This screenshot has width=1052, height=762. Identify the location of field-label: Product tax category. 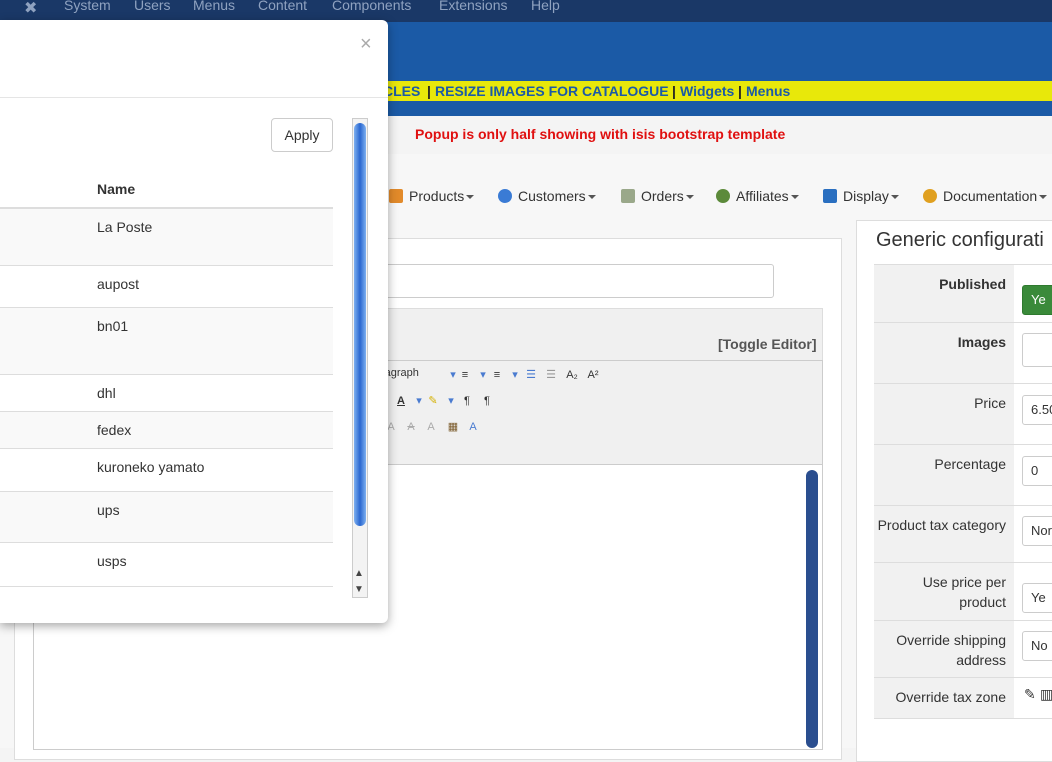
(941, 525).